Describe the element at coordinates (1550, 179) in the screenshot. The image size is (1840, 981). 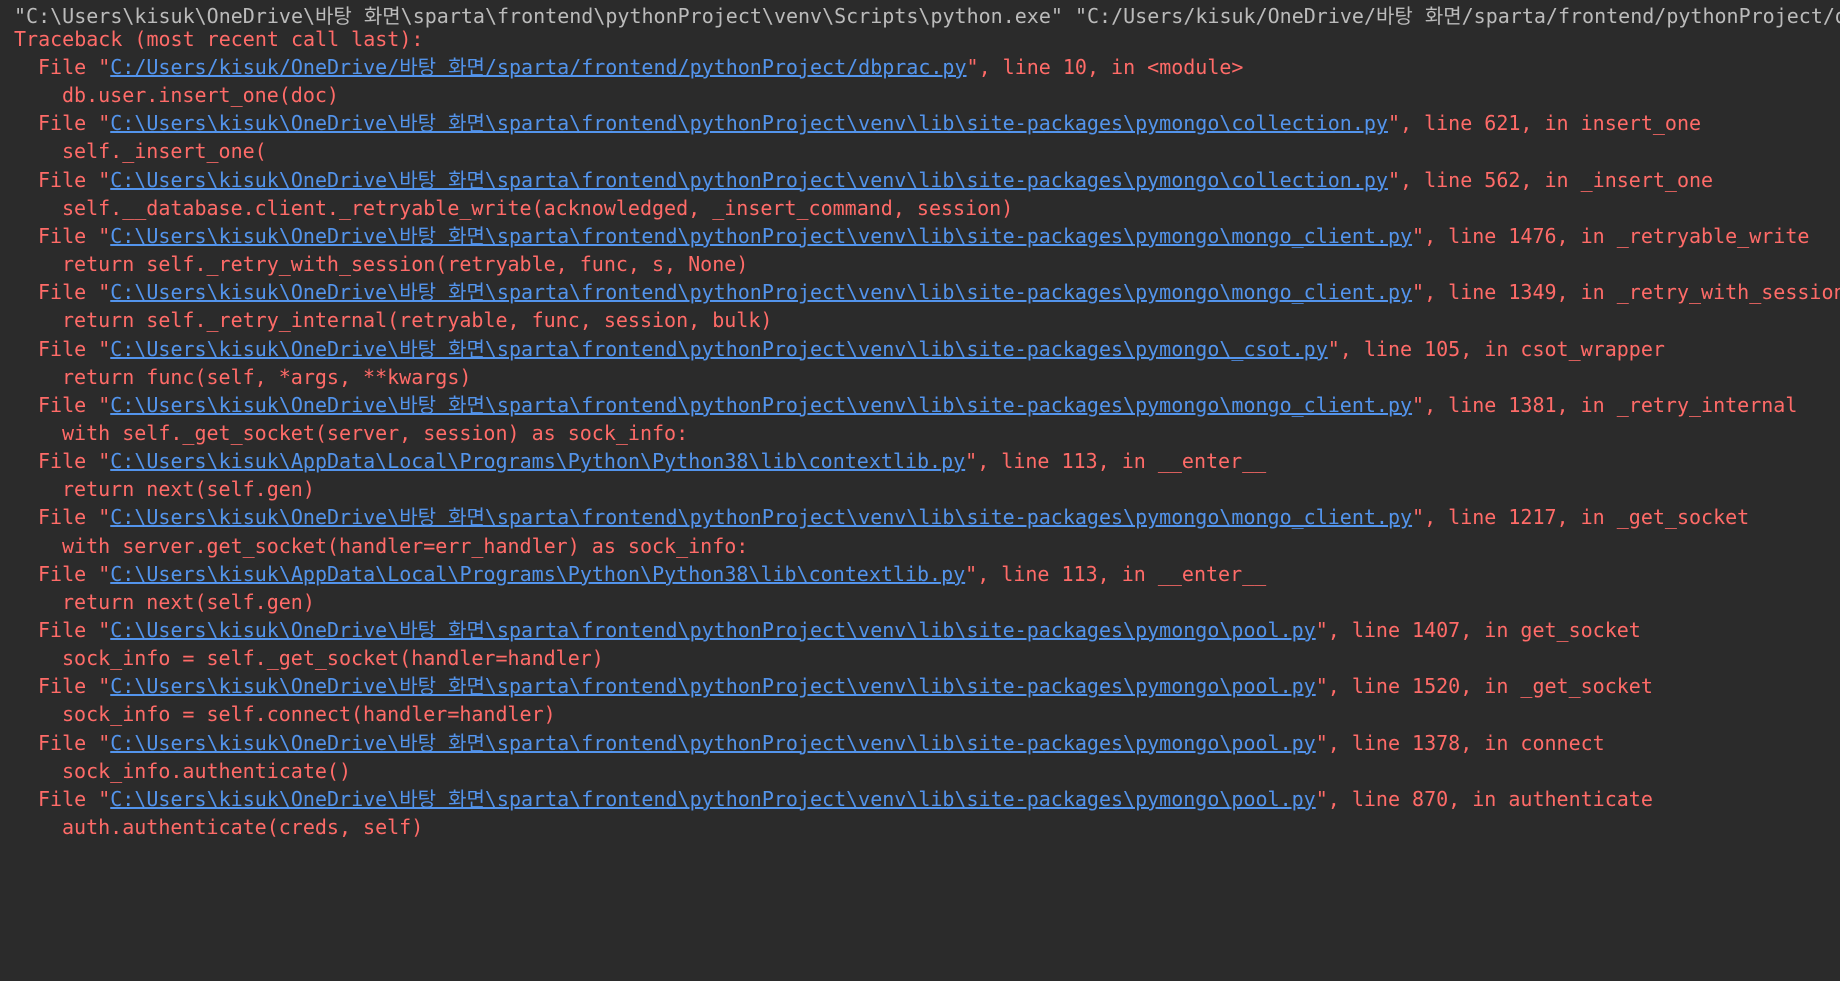
I see `frame-location-info: ", line 562, in _insert_one` at that location.